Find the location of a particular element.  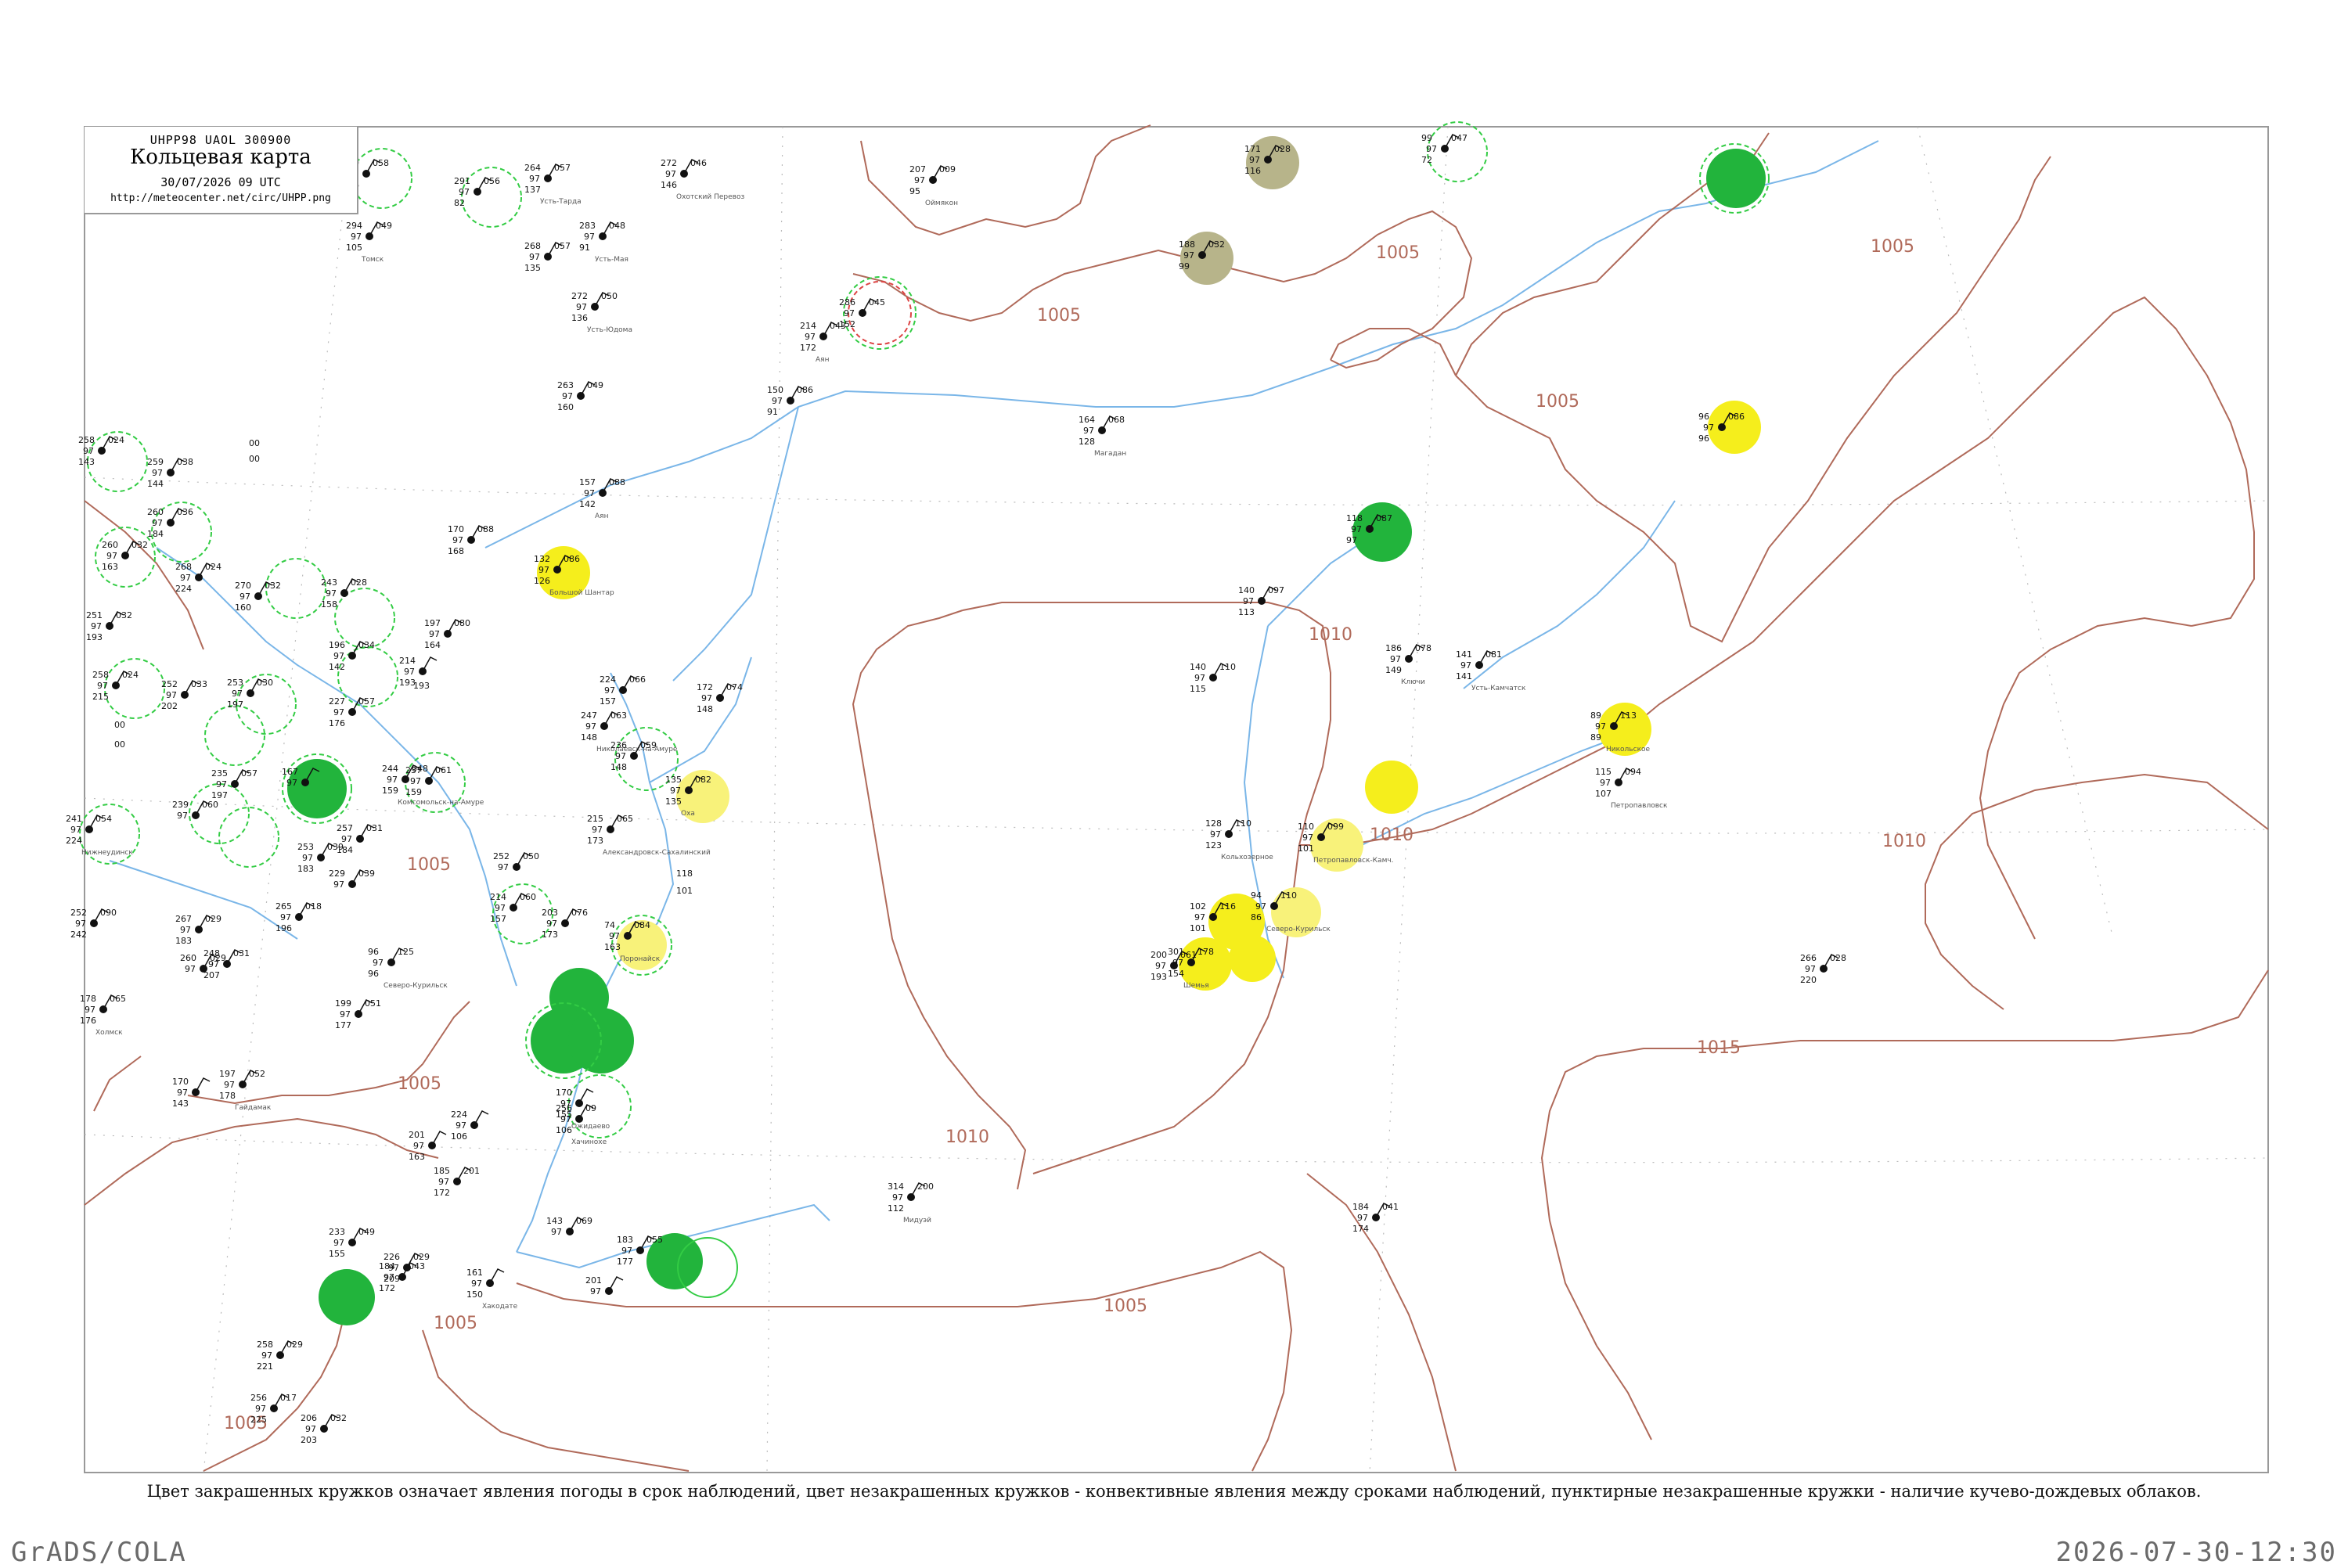

station-pressure: 069 is located at coordinates (584, 1221).